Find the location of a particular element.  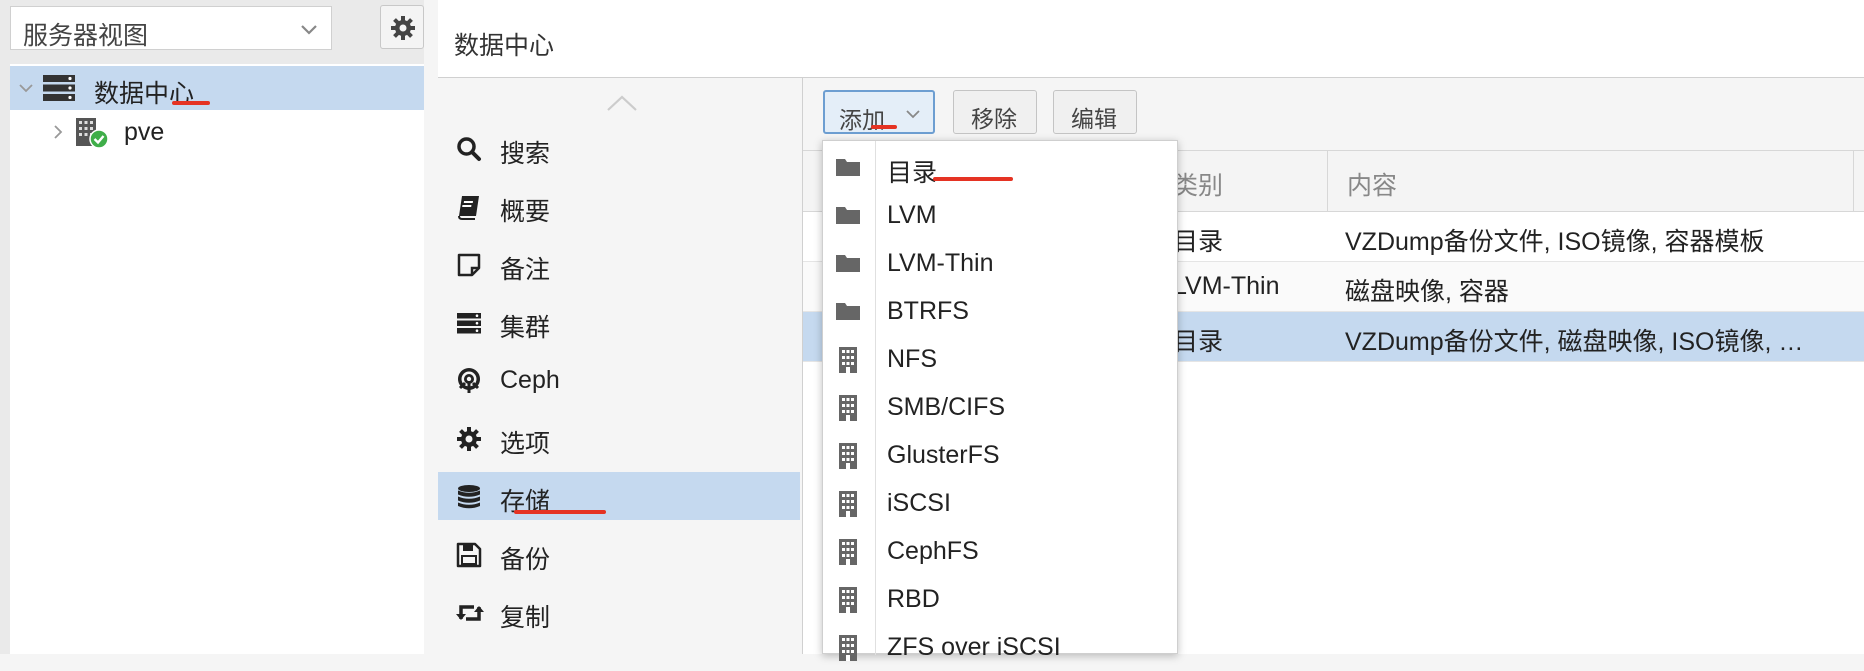

tree-item-node-pve: pve is located at coordinates (217, 132).